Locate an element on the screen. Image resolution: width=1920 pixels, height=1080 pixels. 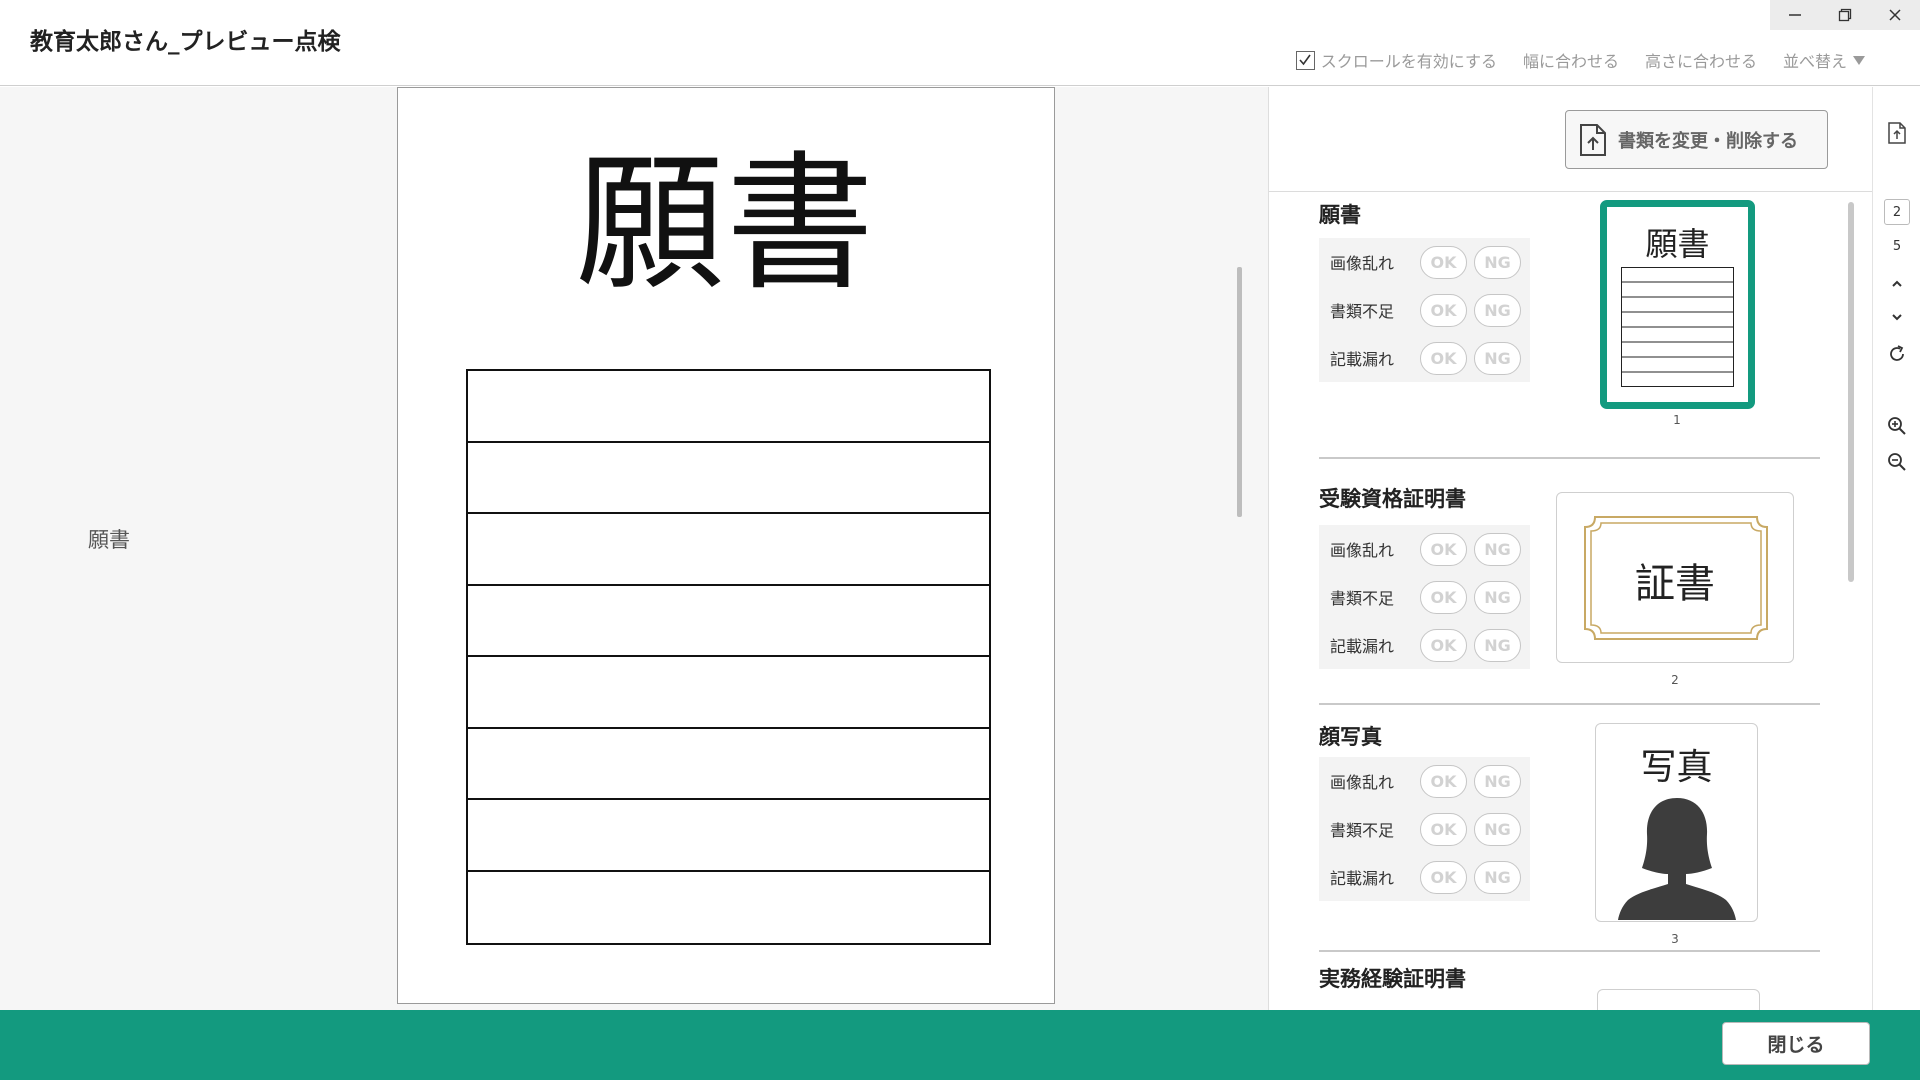
document-thumbnail: 写真 is located at coordinates (1676, 822).